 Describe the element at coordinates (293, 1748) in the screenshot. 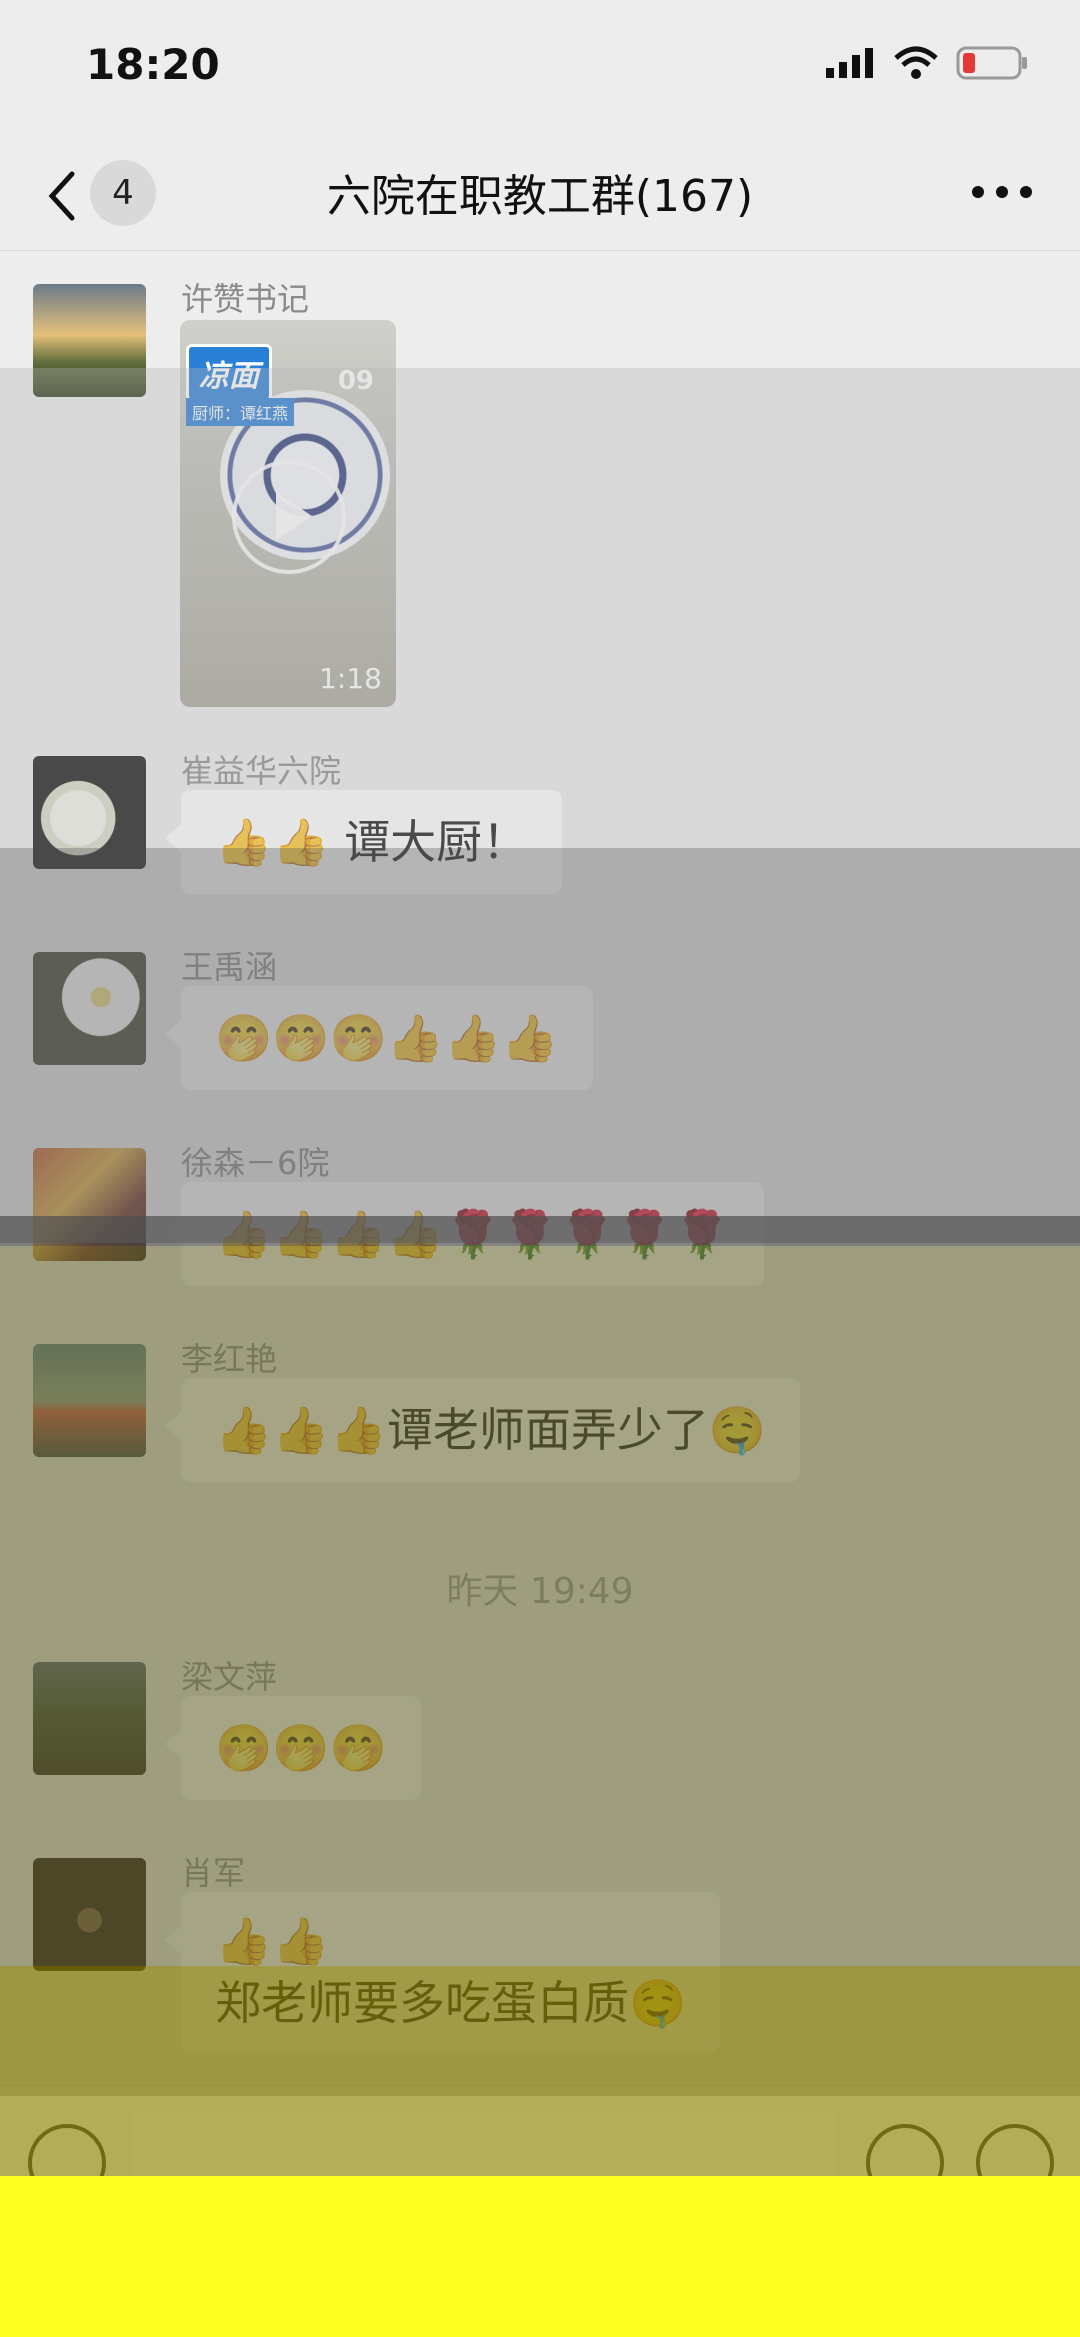

I see `message-bubble: 🤭🤭🤭` at that location.